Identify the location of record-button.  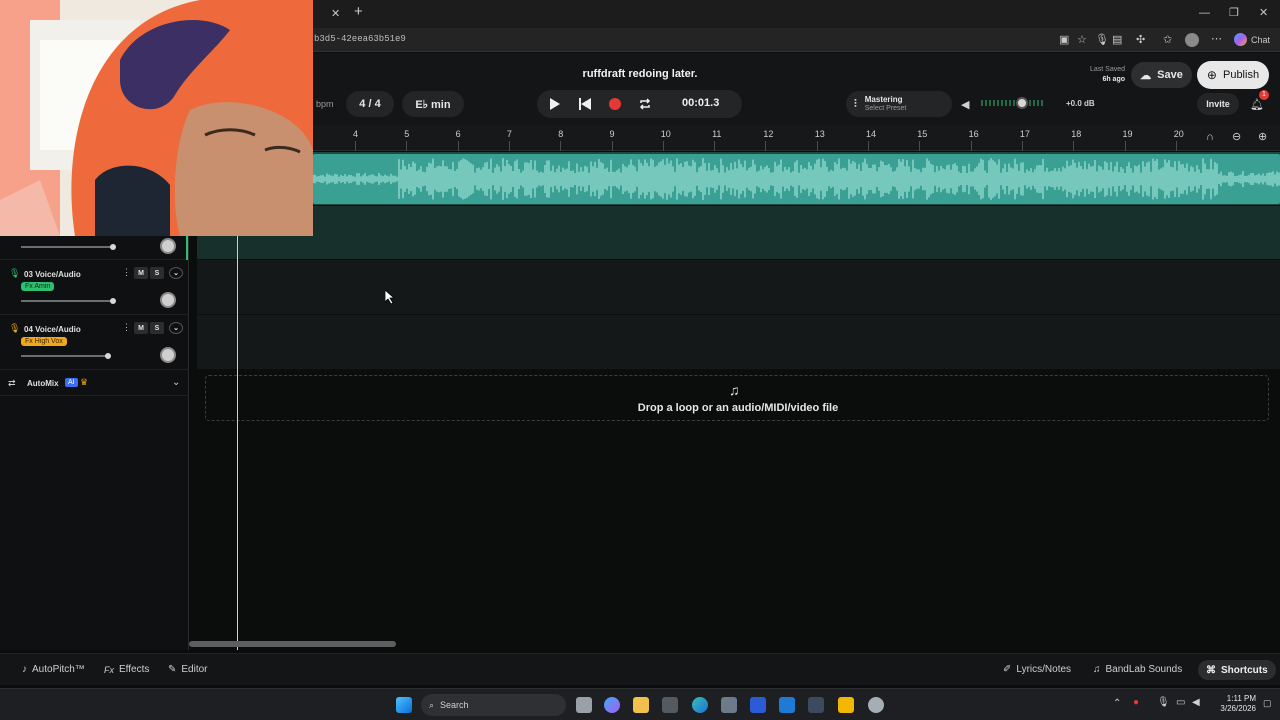
(615, 104).